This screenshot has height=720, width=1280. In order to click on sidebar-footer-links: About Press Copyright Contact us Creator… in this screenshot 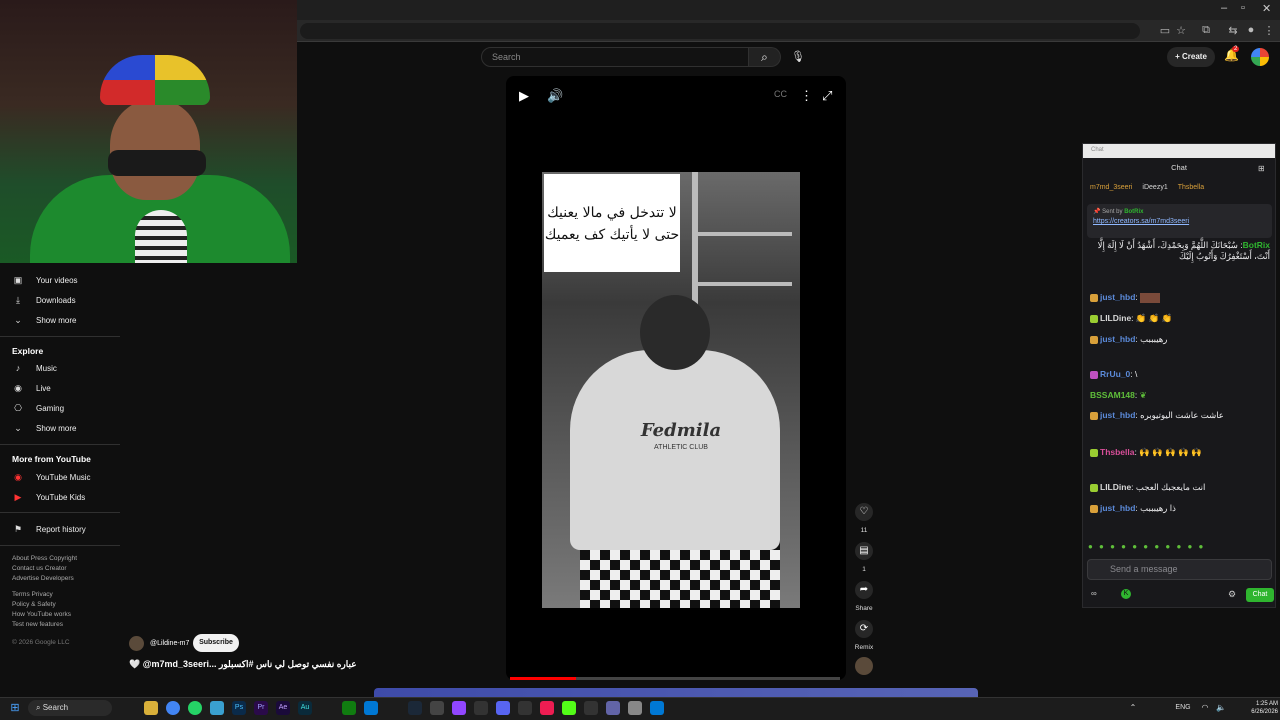, I will do `click(67, 569)`.